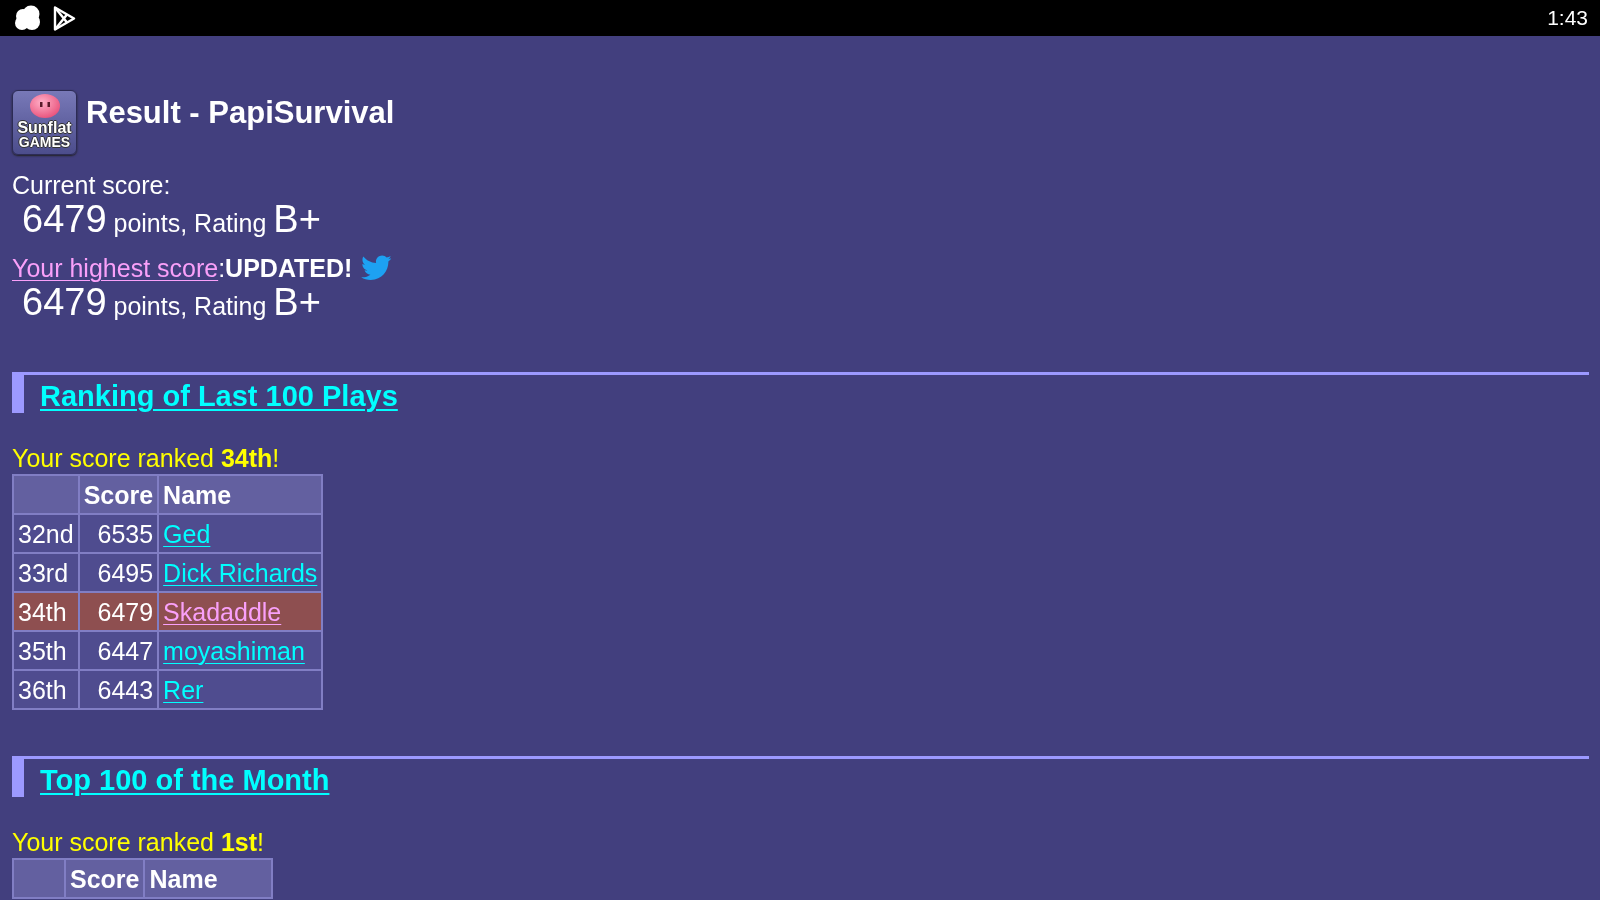 Image resolution: width=1600 pixels, height=900 pixels. Describe the element at coordinates (234, 650) in the screenshot. I see `player-name-link: moyashiman` at that location.